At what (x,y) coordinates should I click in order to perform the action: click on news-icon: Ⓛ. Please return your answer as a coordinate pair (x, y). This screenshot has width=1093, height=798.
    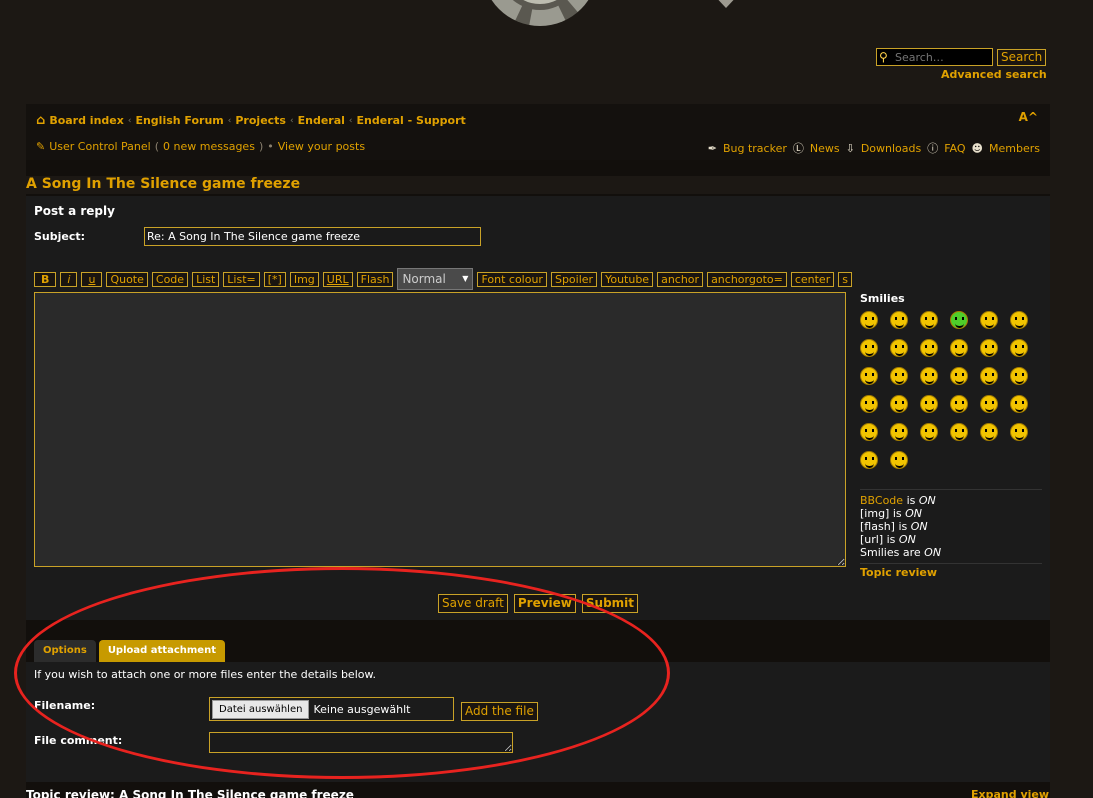
    Looking at the image, I should click on (798, 148).